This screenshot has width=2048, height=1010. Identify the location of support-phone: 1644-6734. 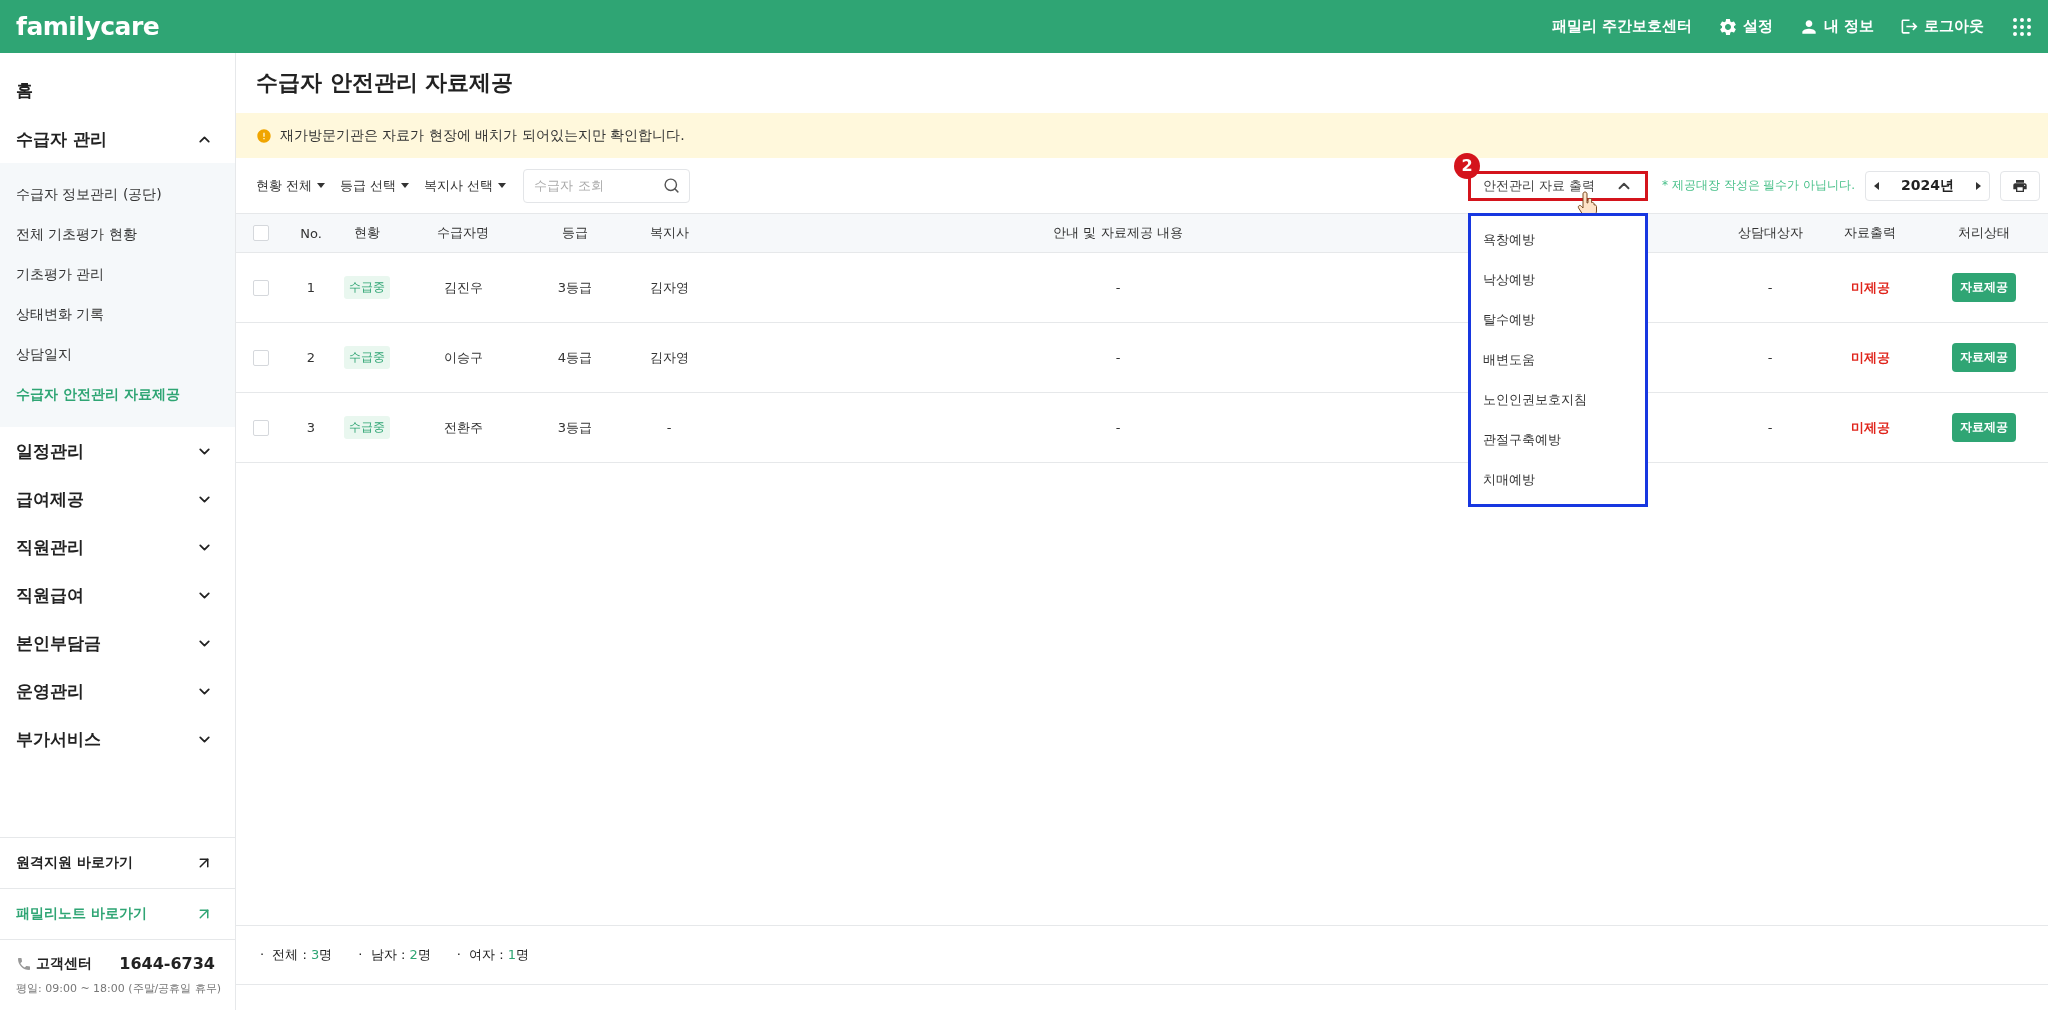
(167, 963).